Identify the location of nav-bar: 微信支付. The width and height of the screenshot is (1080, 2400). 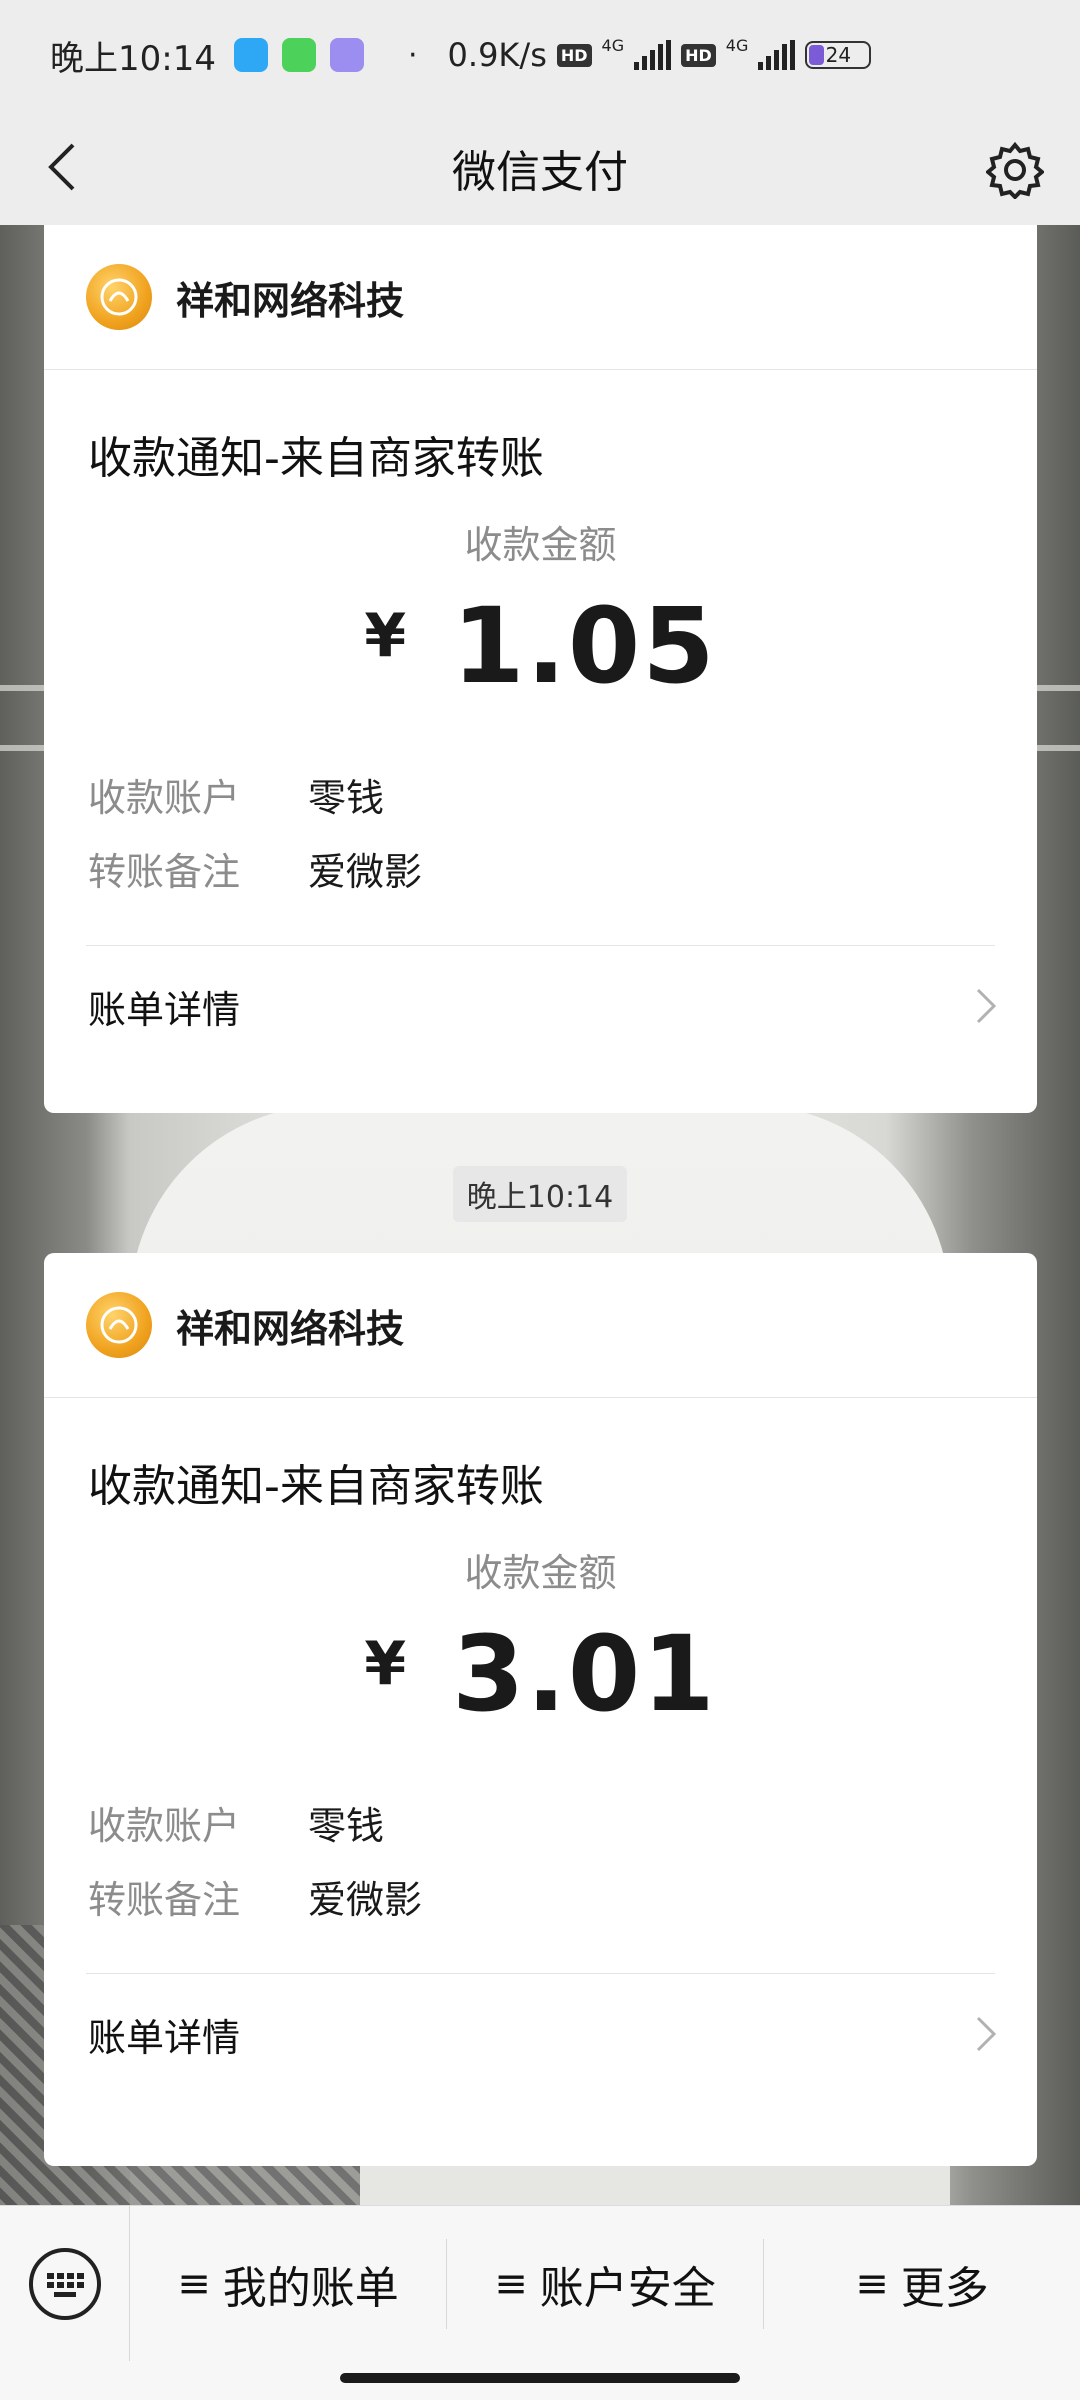
(540, 167).